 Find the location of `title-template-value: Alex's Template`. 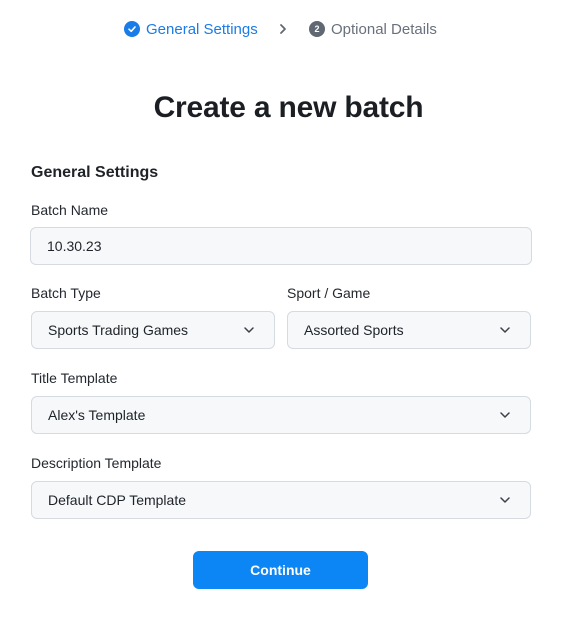

title-template-value: Alex's Template is located at coordinates (97, 415).